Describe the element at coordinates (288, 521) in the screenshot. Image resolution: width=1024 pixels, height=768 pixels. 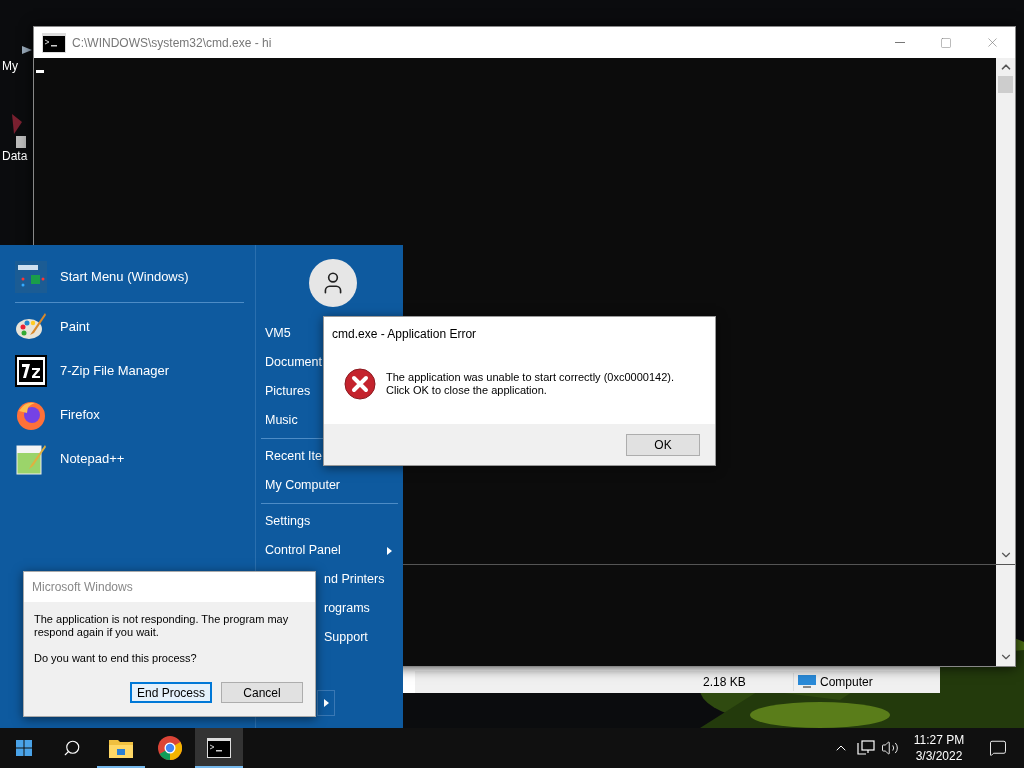
I see `place-item: Settings` at that location.